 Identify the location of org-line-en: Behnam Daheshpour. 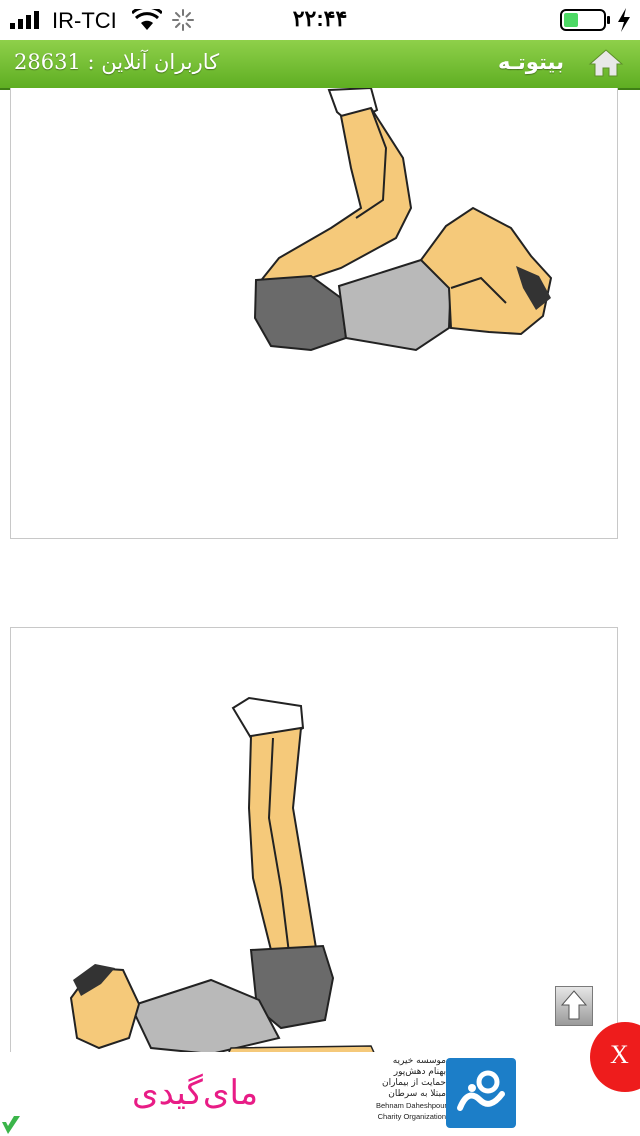
(411, 1105).